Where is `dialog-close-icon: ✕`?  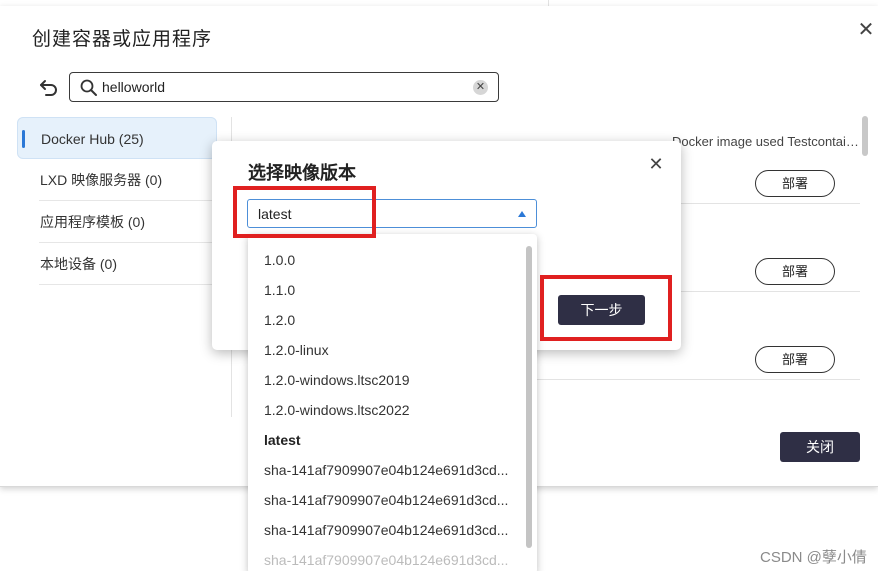 dialog-close-icon: ✕ is located at coordinates (866, 30).